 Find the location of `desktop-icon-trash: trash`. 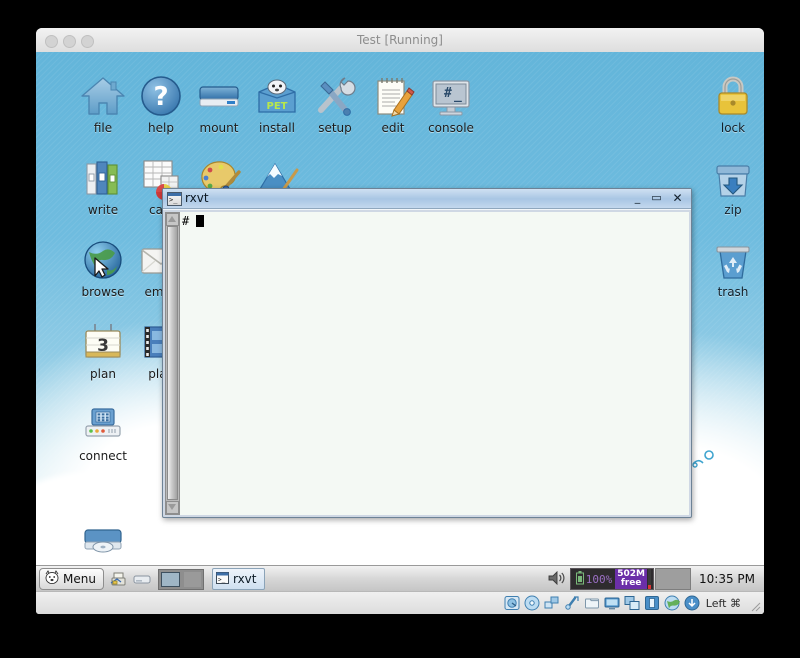

desktop-icon-trash: trash is located at coordinates (730, 267).